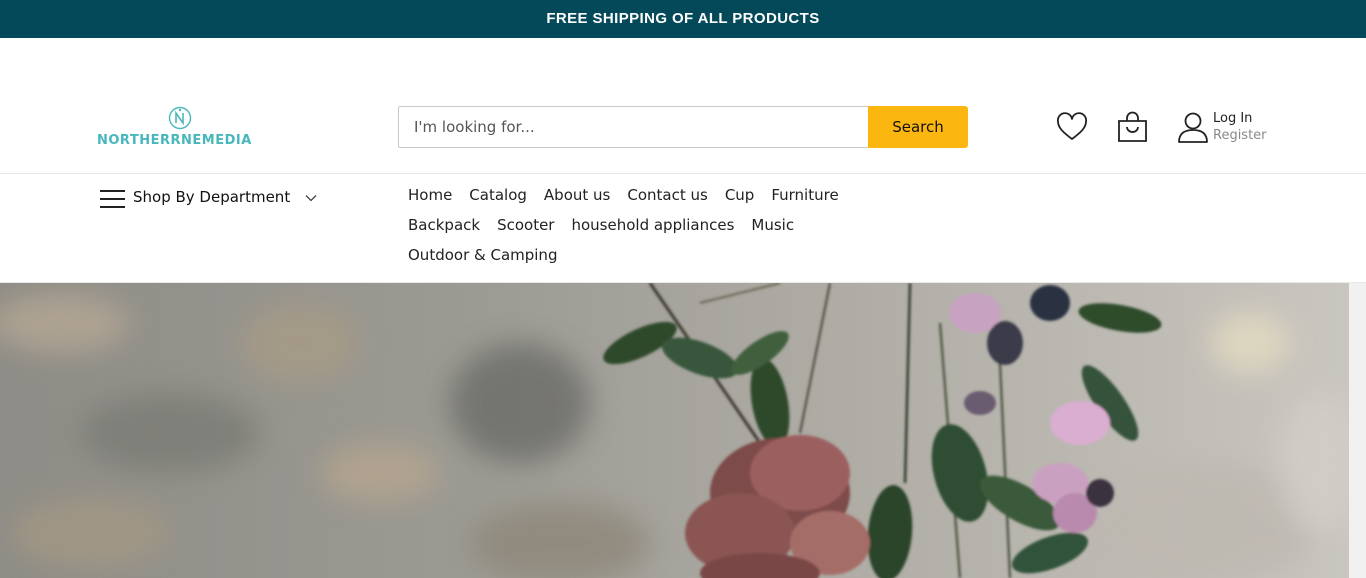  I want to click on nav-link-home: Home, so click(430, 195).